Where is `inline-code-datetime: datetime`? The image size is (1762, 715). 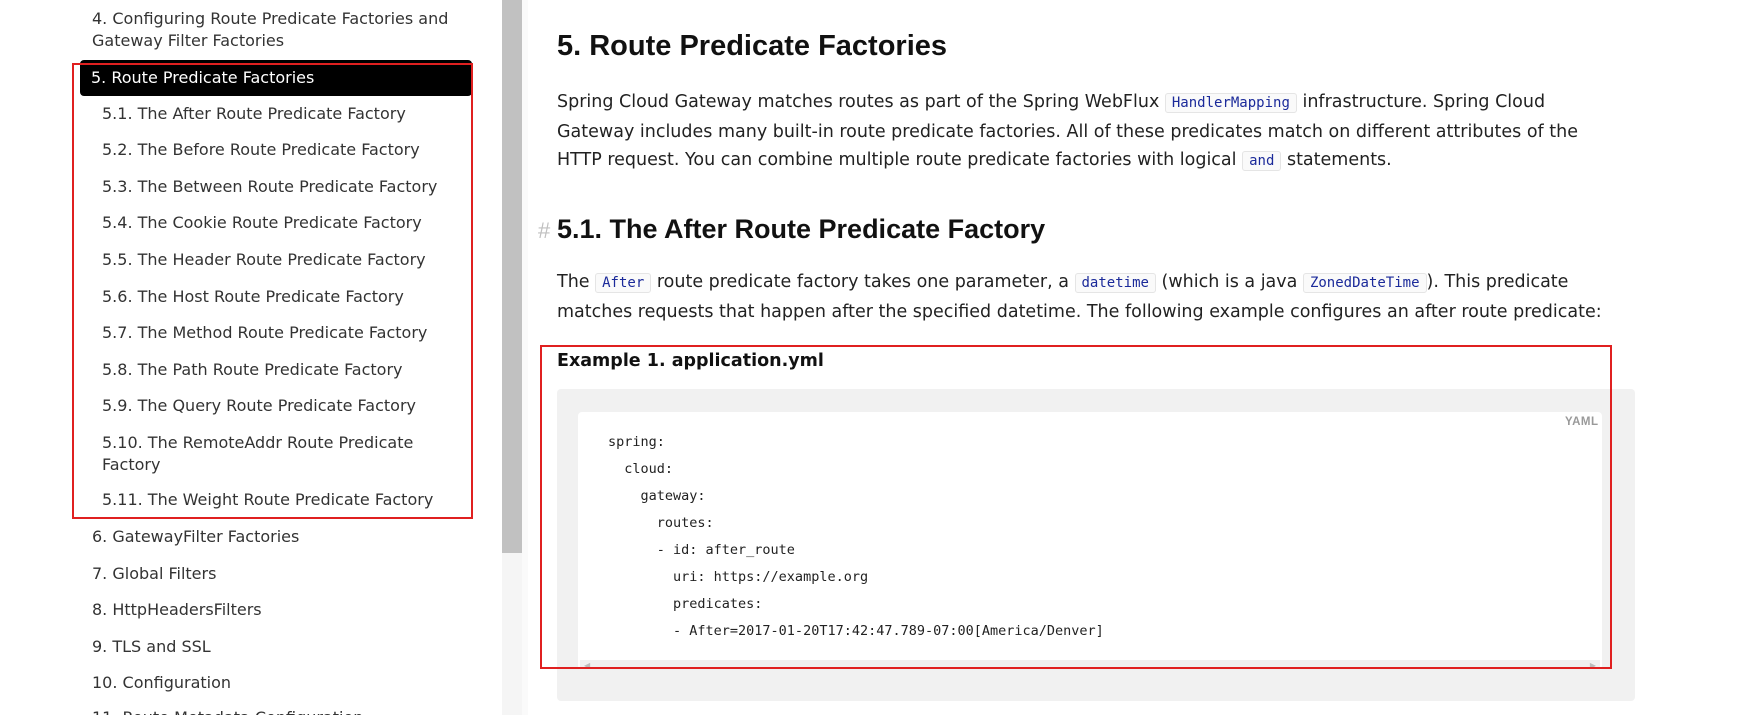
inline-code-datetime: datetime is located at coordinates (1115, 283).